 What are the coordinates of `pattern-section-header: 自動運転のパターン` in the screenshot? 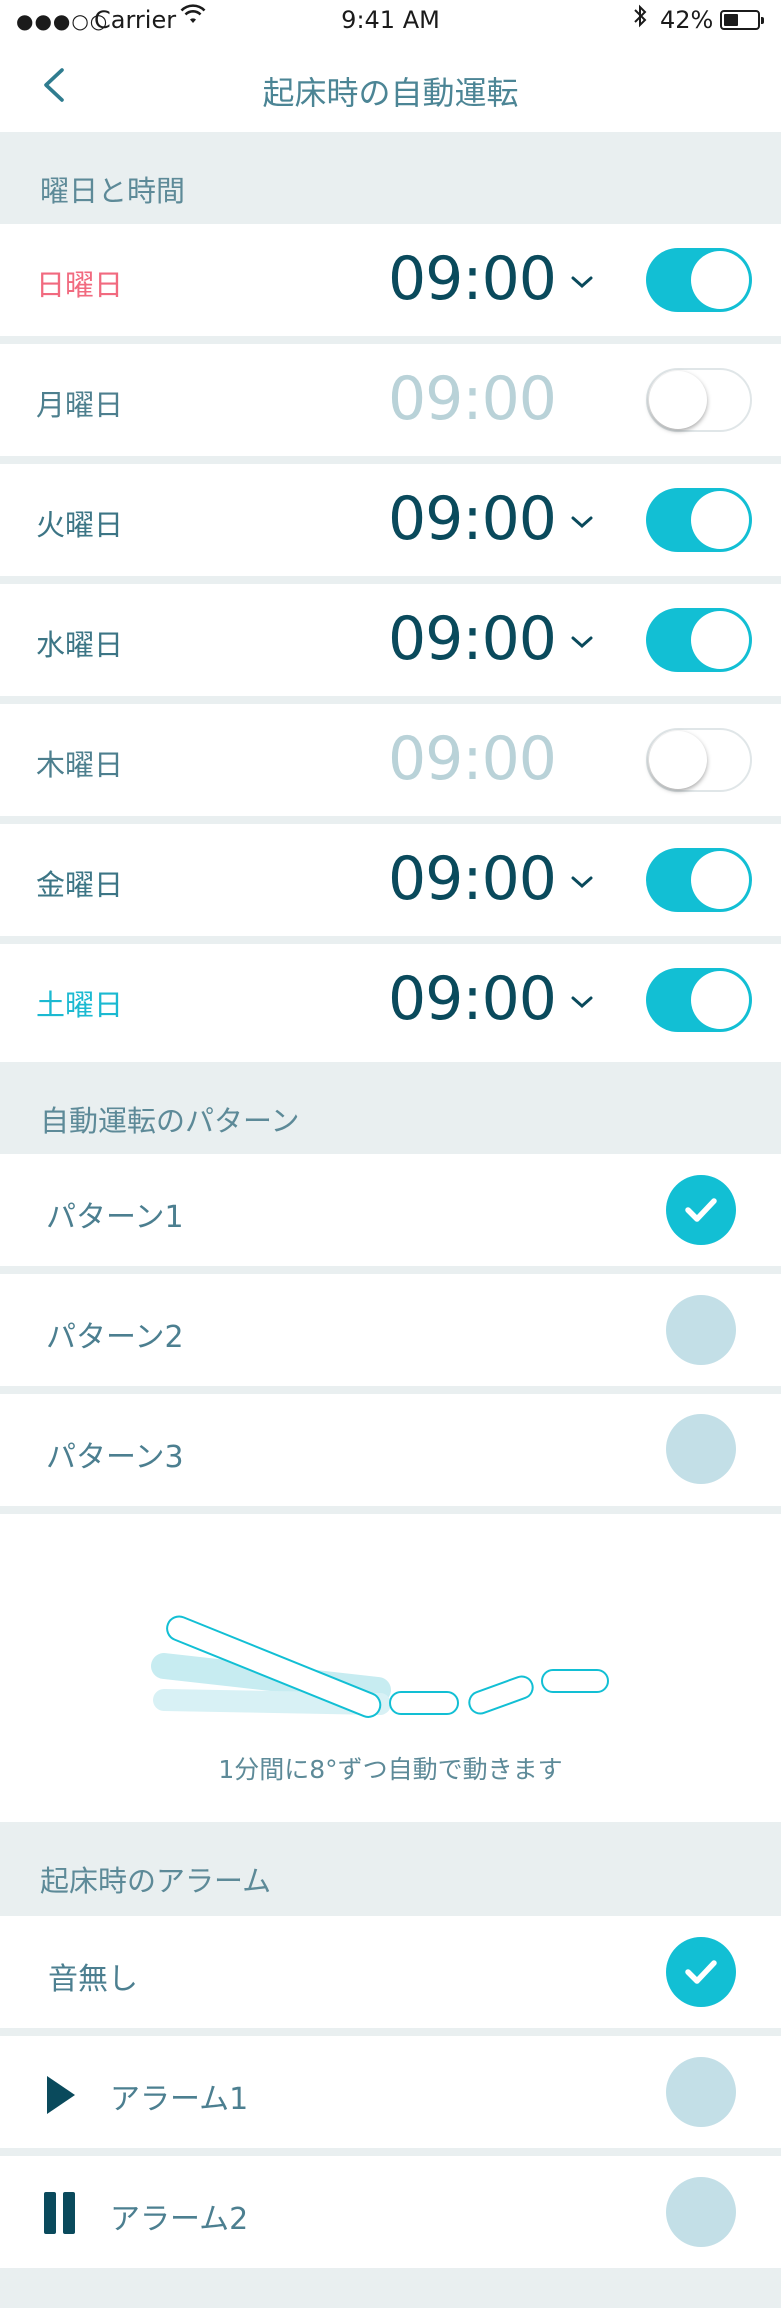 It's located at (390, 1108).